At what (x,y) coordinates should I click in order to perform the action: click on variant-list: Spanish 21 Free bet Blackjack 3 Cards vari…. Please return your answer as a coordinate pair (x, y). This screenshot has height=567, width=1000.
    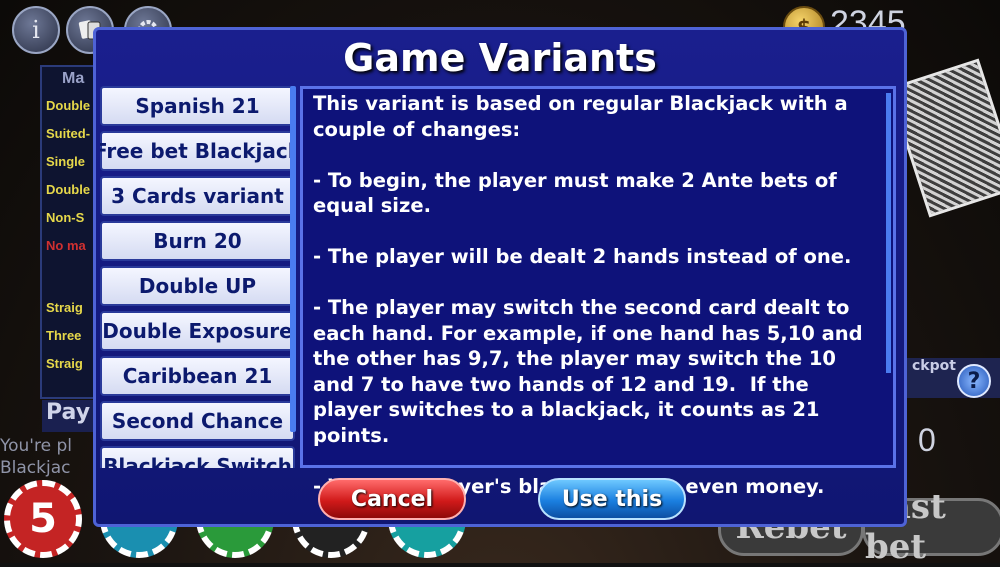
    Looking at the image, I should click on (197, 277).